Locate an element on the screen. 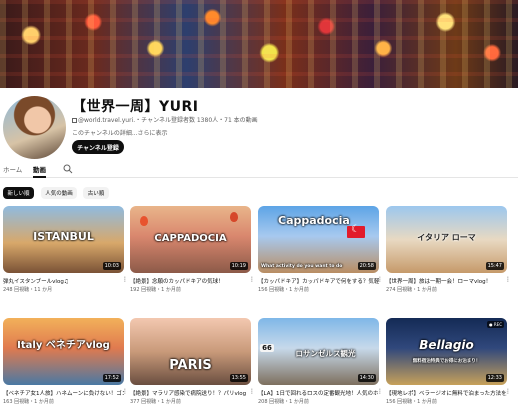  video-meta: 248 回視聴・11 か月 is located at coordinates (28, 290).